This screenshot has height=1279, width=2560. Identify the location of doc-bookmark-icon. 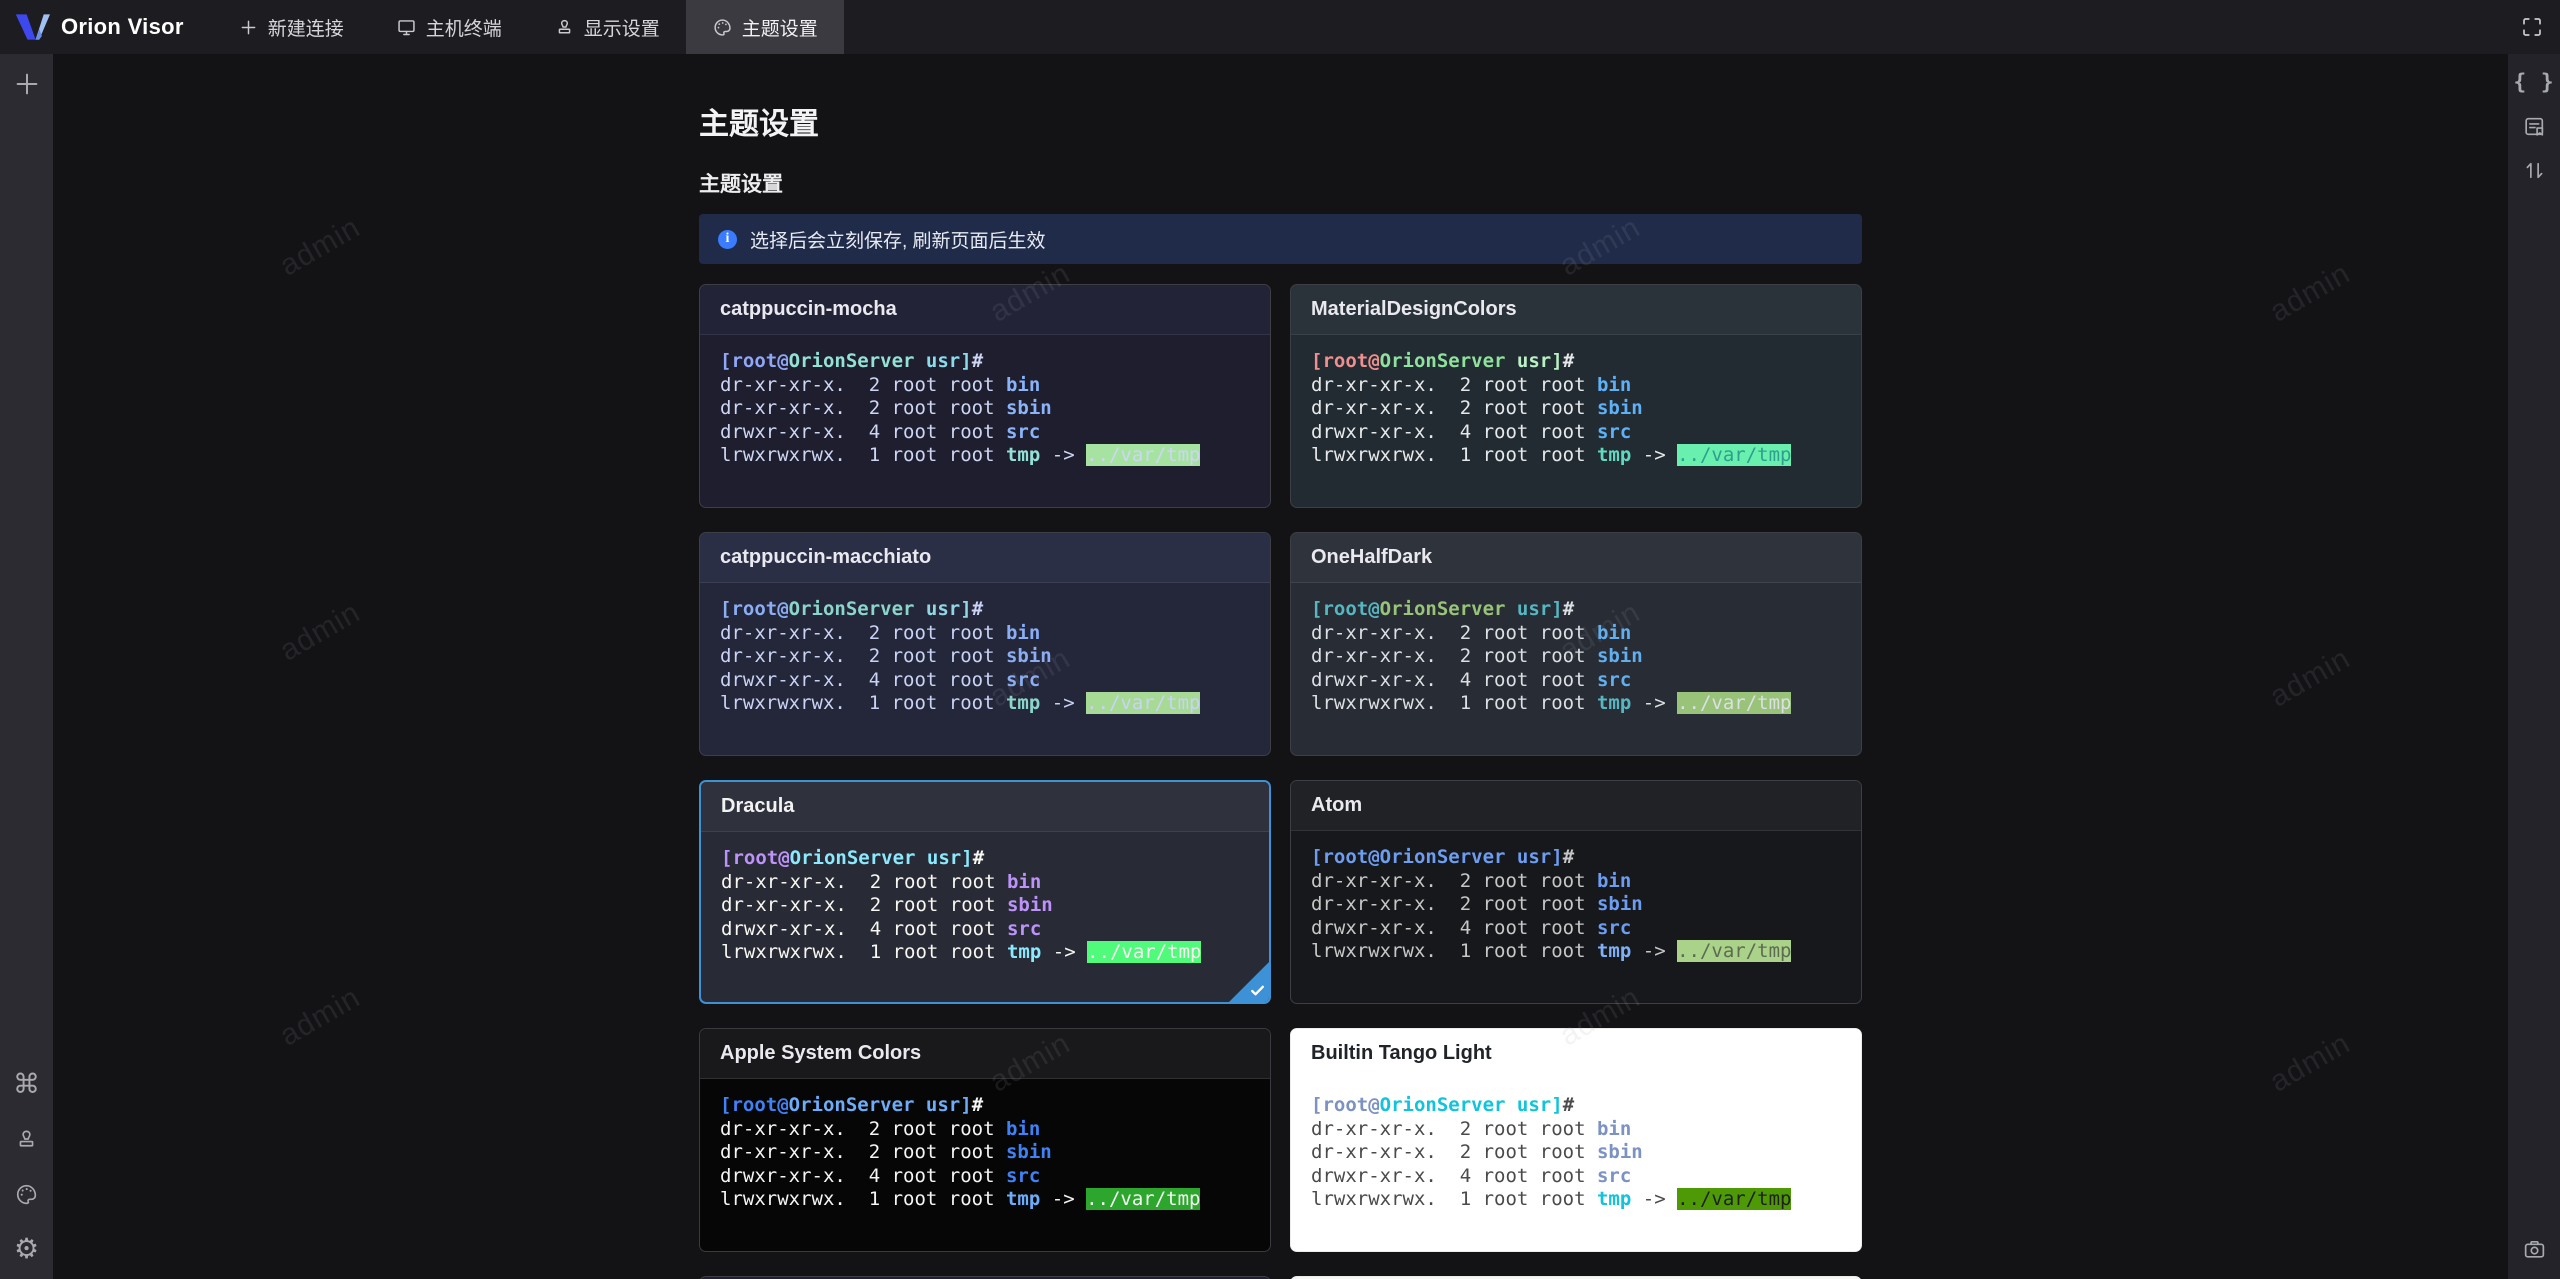
(2533, 126).